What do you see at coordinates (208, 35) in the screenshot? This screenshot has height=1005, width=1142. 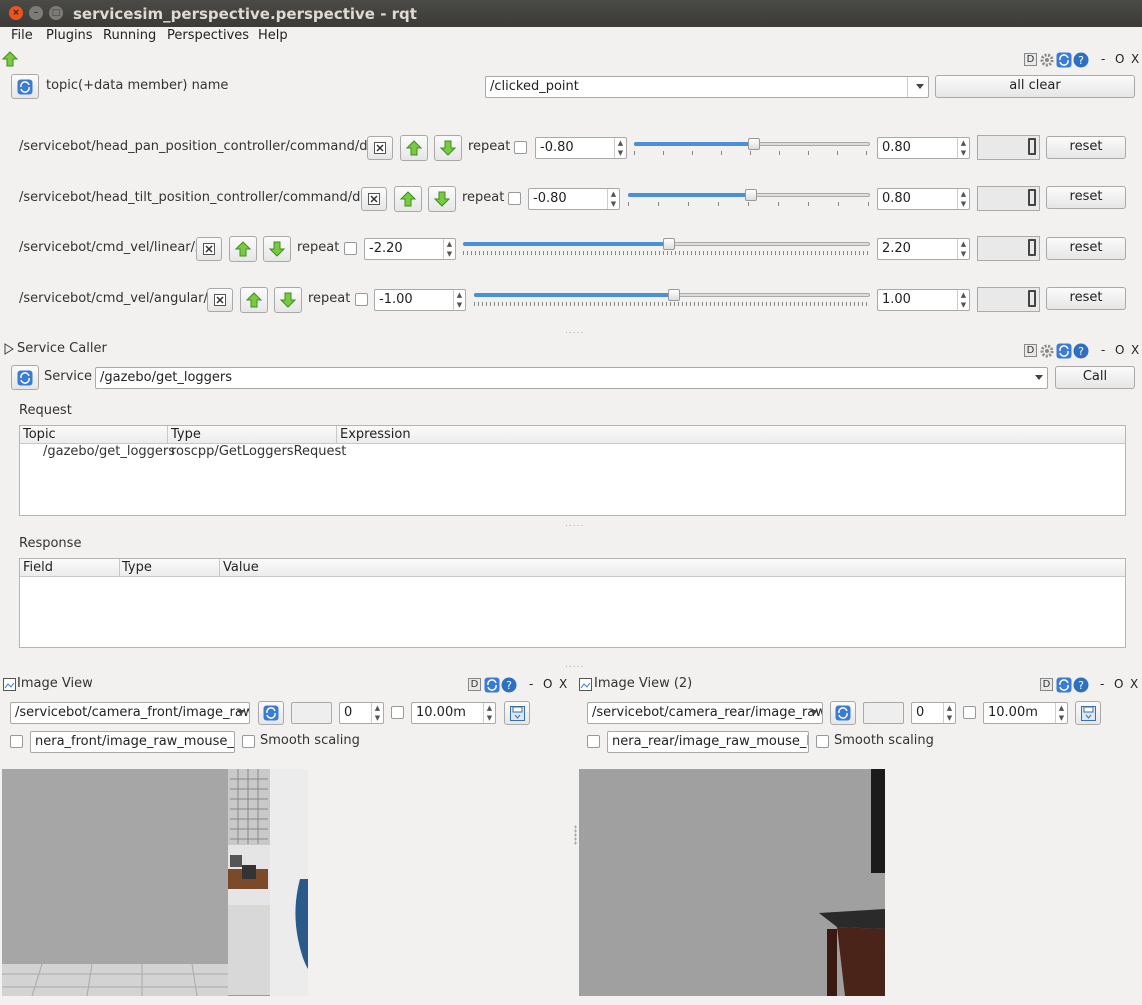 I see `menu-perspectives: Perspectives` at bounding box center [208, 35].